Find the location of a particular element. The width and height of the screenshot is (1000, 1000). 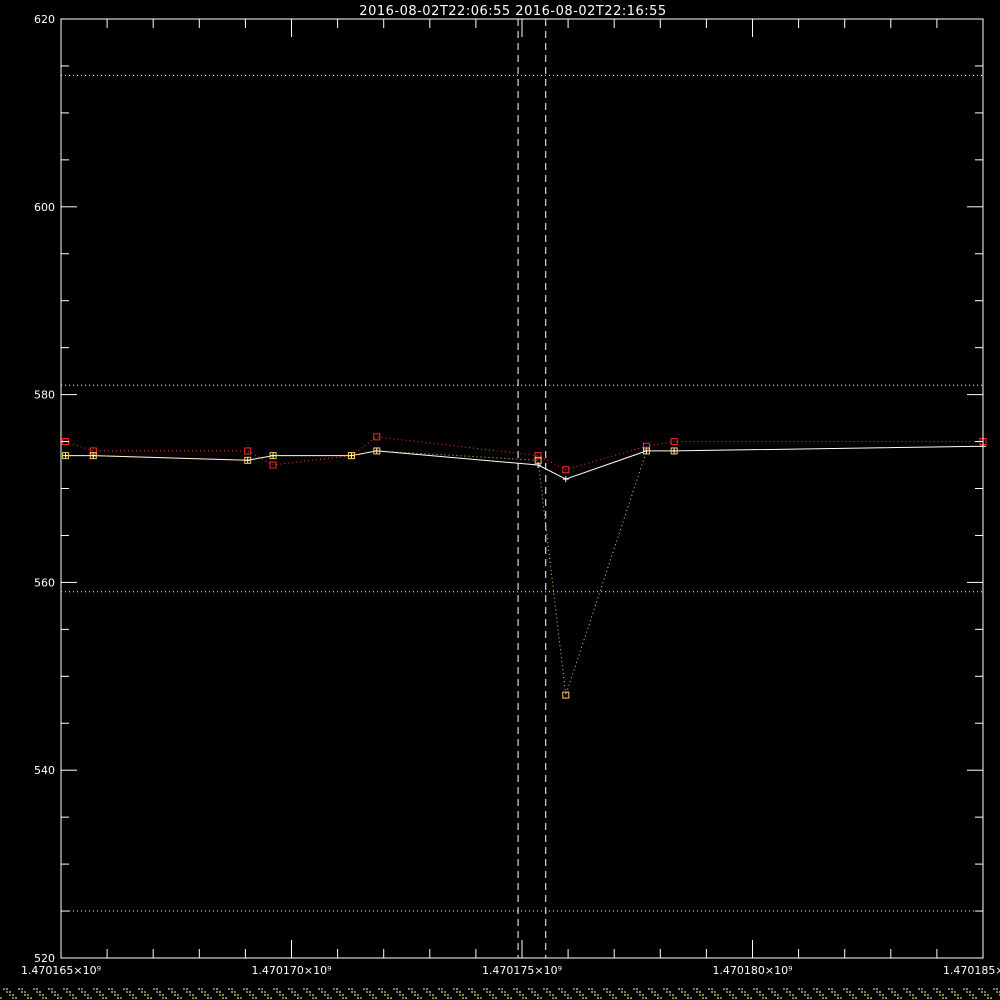

x-tick-label: 1.470175×10⁹ is located at coordinates (522, 970).